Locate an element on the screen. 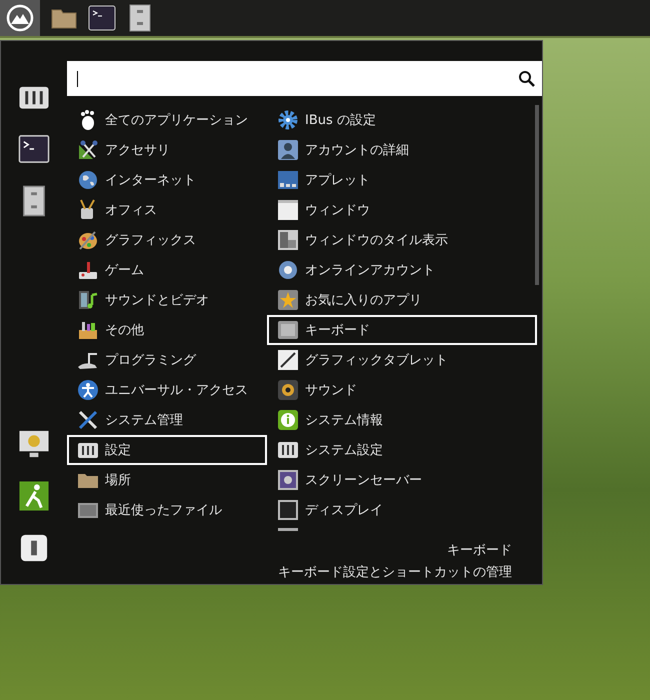  accessibility-icon is located at coordinates (88, 390).